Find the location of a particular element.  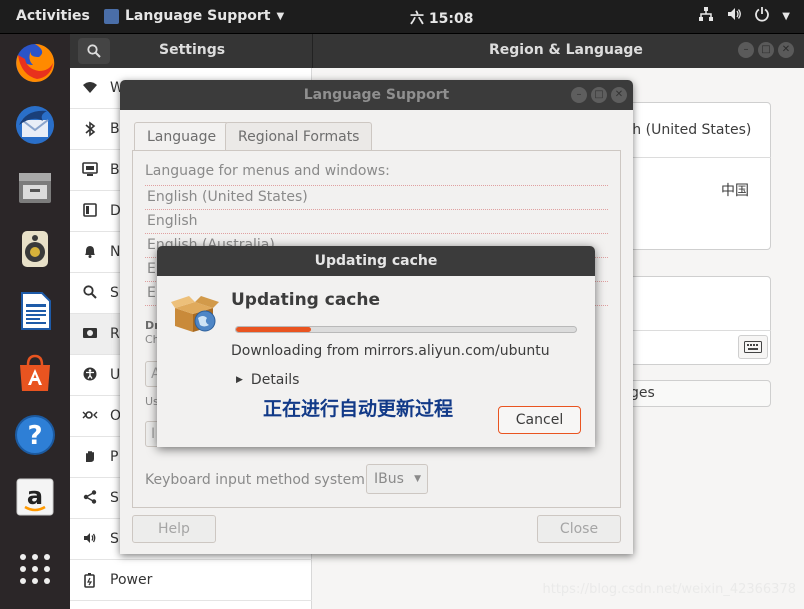

app-grid-icon is located at coordinates (35, 569).